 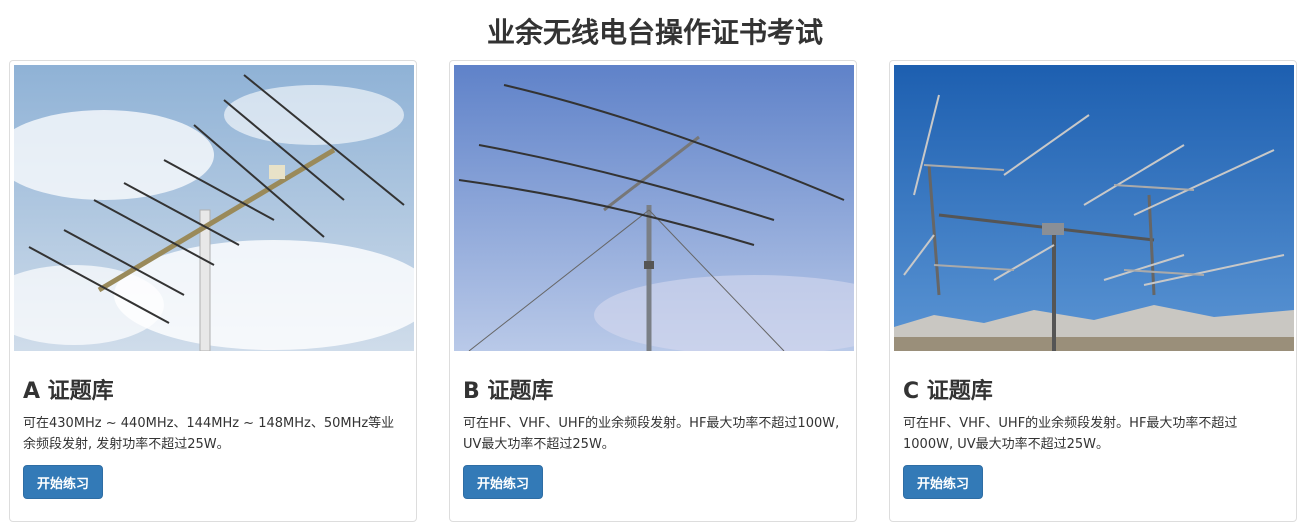 What do you see at coordinates (654, 32) in the screenshot?
I see `page-title: 业余无线电台操作证书考试` at bounding box center [654, 32].